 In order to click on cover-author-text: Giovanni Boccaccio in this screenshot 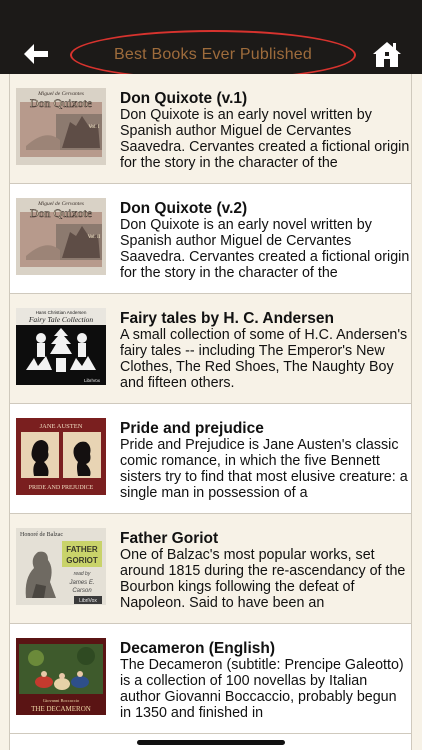, I will do `click(61, 700)`.